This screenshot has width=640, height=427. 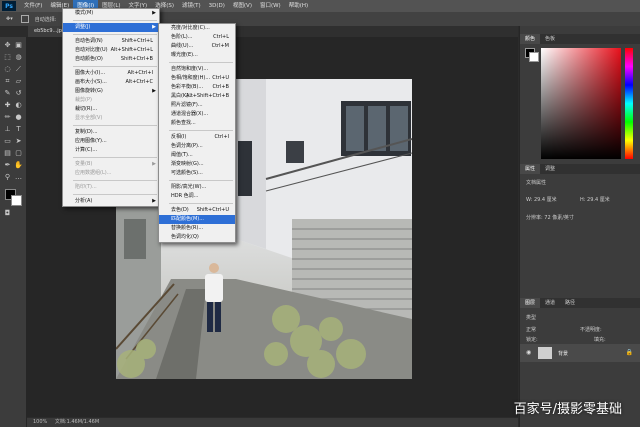 I want to click on background-color-swatch, so click(x=16, y=200).